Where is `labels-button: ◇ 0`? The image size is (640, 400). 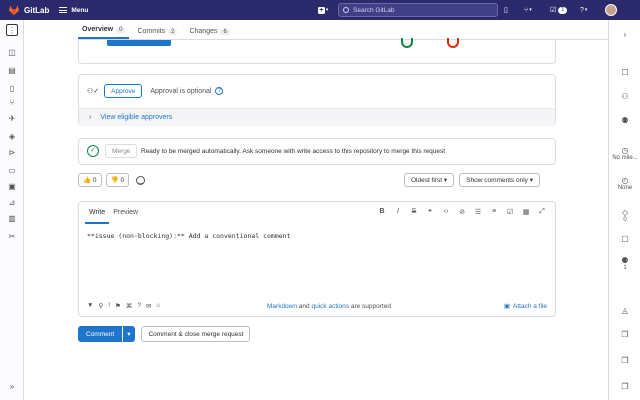 labels-button: ◇ 0 is located at coordinates (624, 215).